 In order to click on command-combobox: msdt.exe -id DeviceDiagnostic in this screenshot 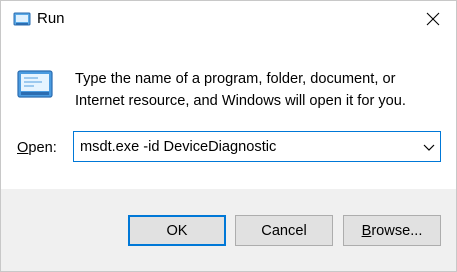, I will do `click(257, 146)`.